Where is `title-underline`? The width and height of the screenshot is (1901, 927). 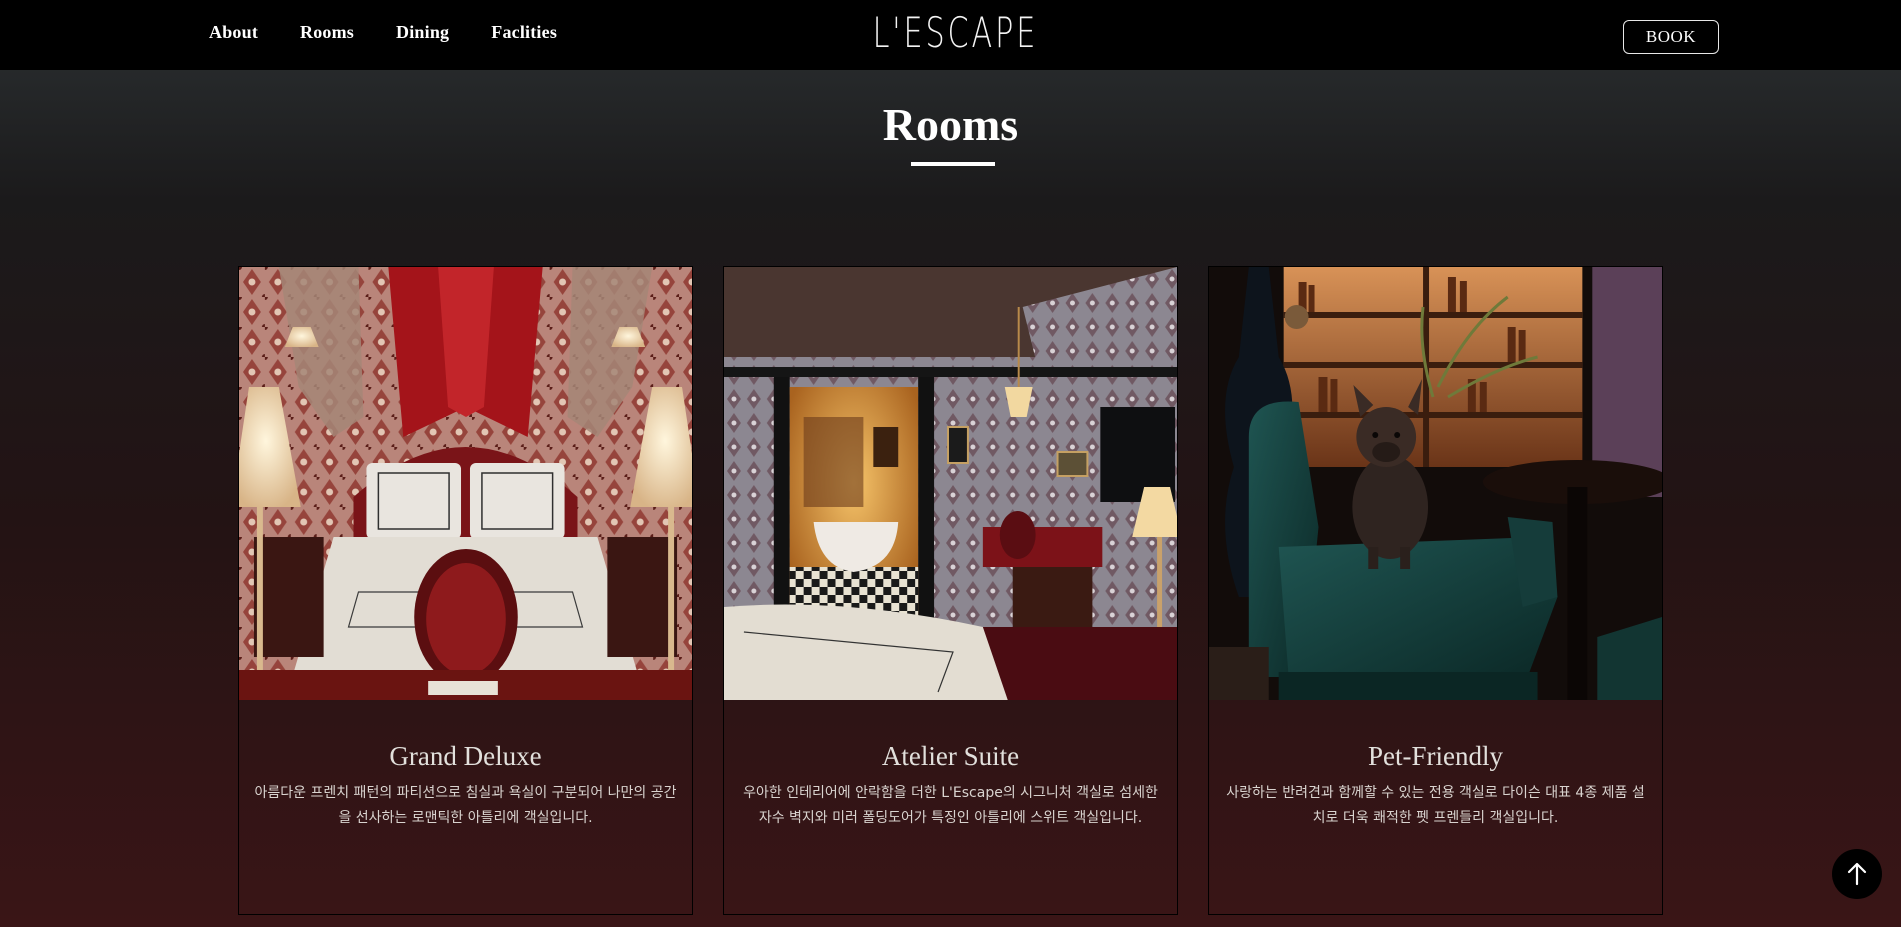
title-underline is located at coordinates (953, 164).